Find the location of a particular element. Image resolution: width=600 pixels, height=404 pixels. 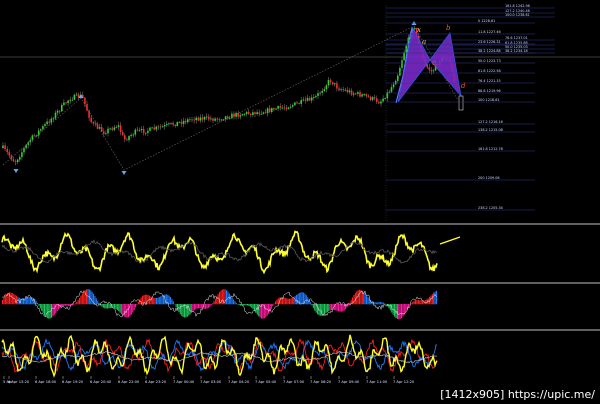

pattern-point-label: b is located at coordinates (448, 28).